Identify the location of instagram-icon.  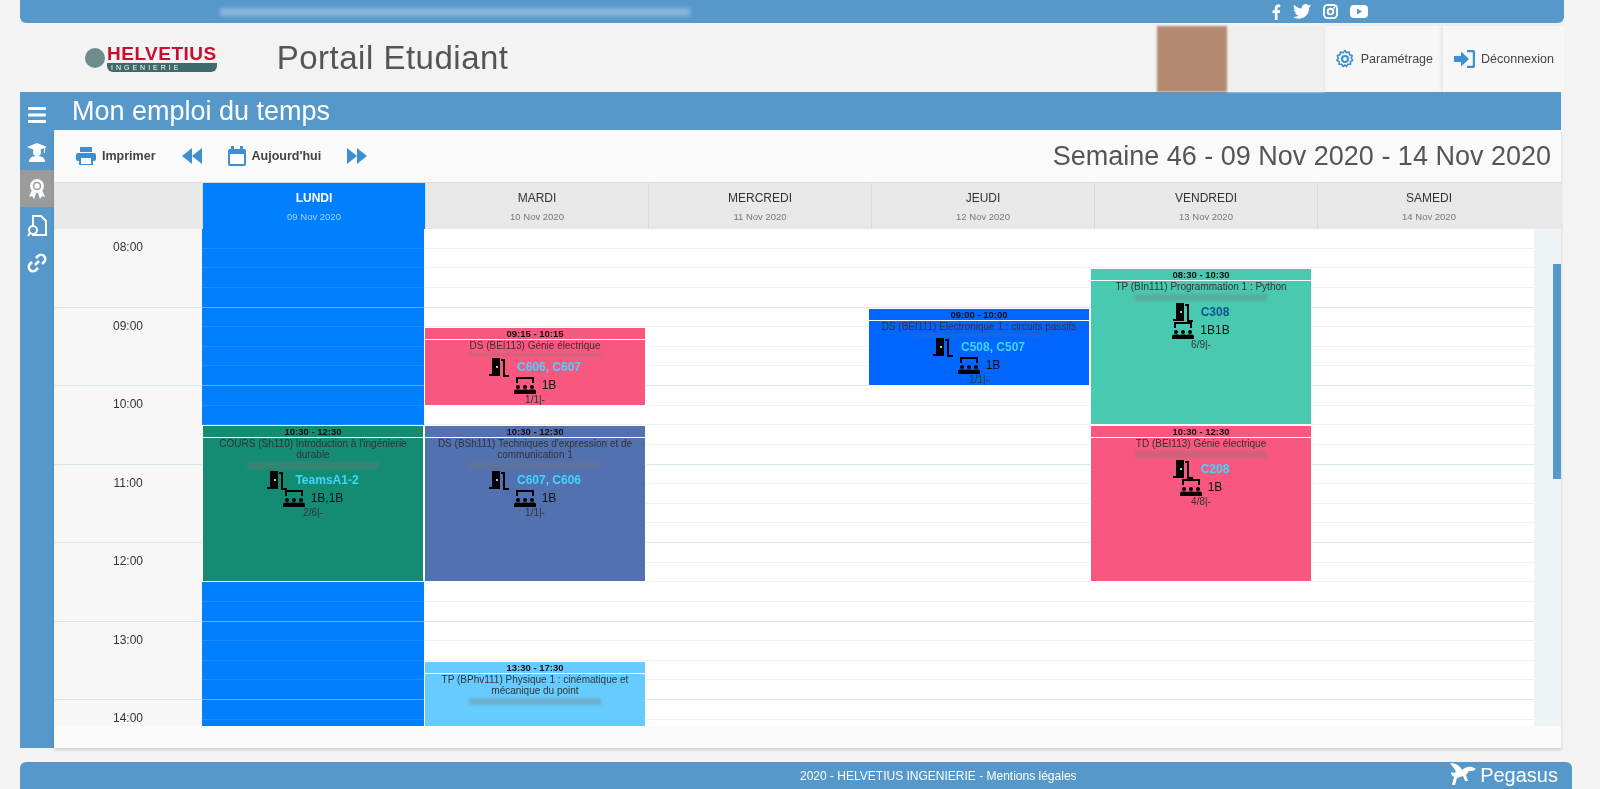
(1330, 11).